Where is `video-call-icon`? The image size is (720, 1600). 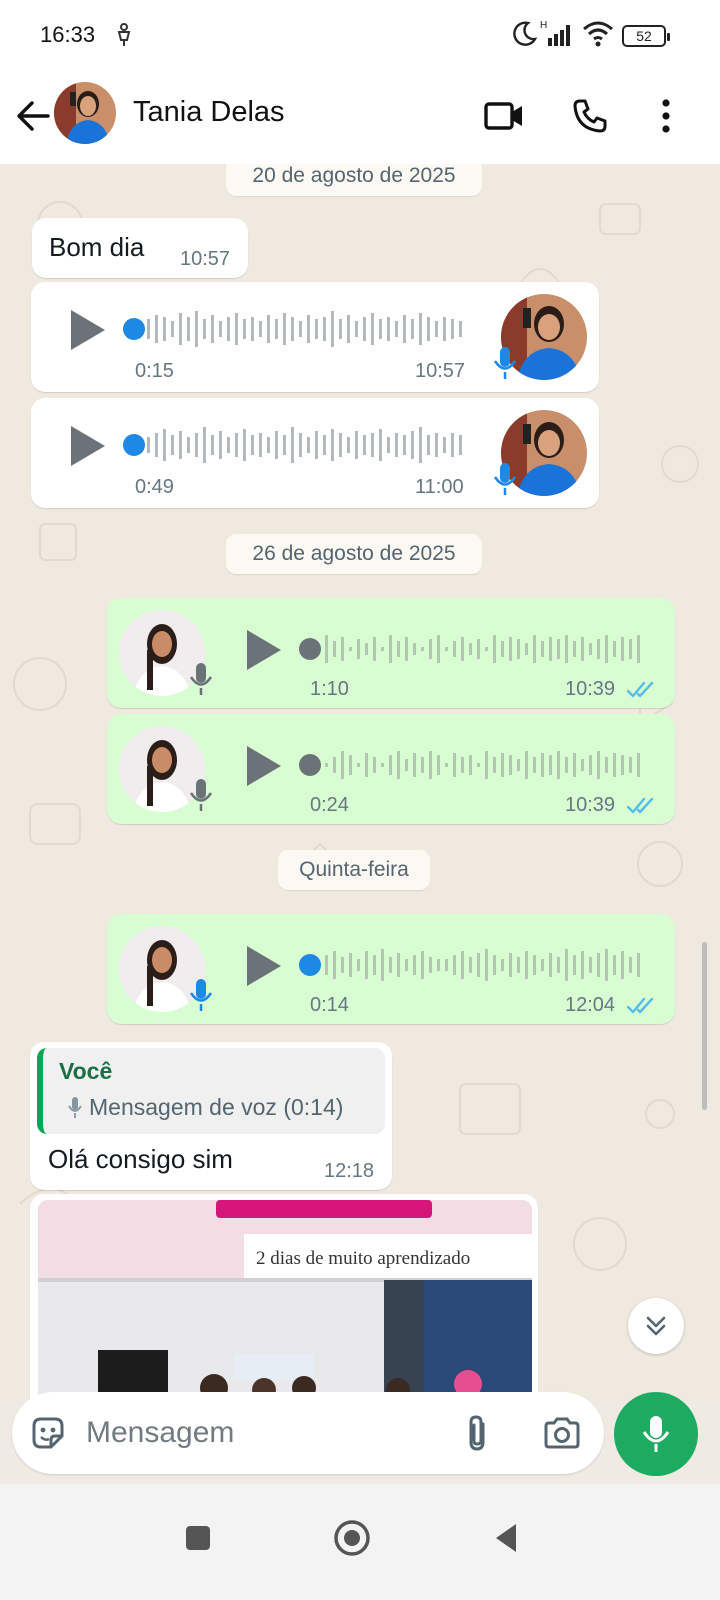
video-call-icon is located at coordinates (503, 116).